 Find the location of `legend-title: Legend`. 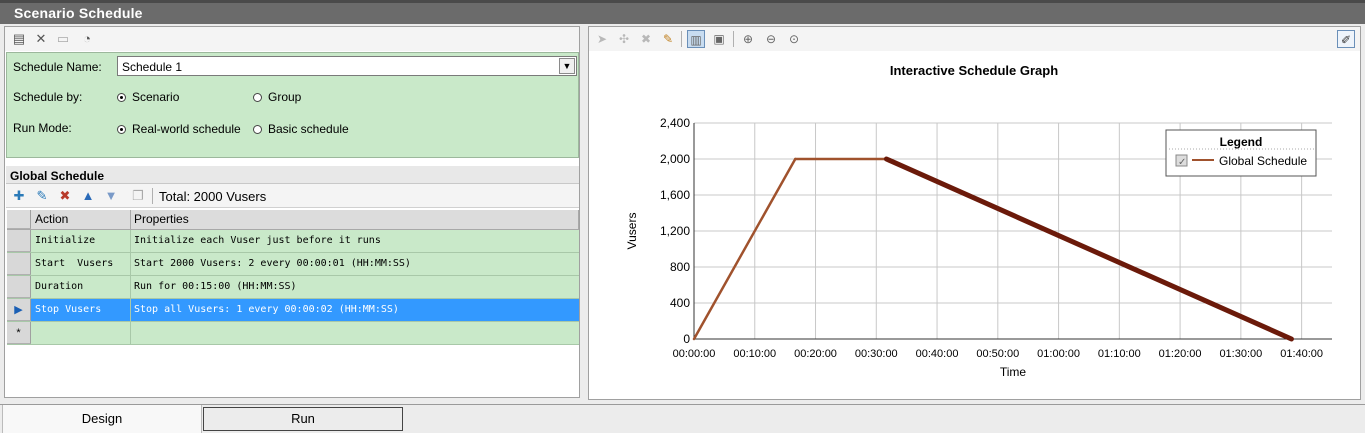

legend-title: Legend is located at coordinates (1241, 142).